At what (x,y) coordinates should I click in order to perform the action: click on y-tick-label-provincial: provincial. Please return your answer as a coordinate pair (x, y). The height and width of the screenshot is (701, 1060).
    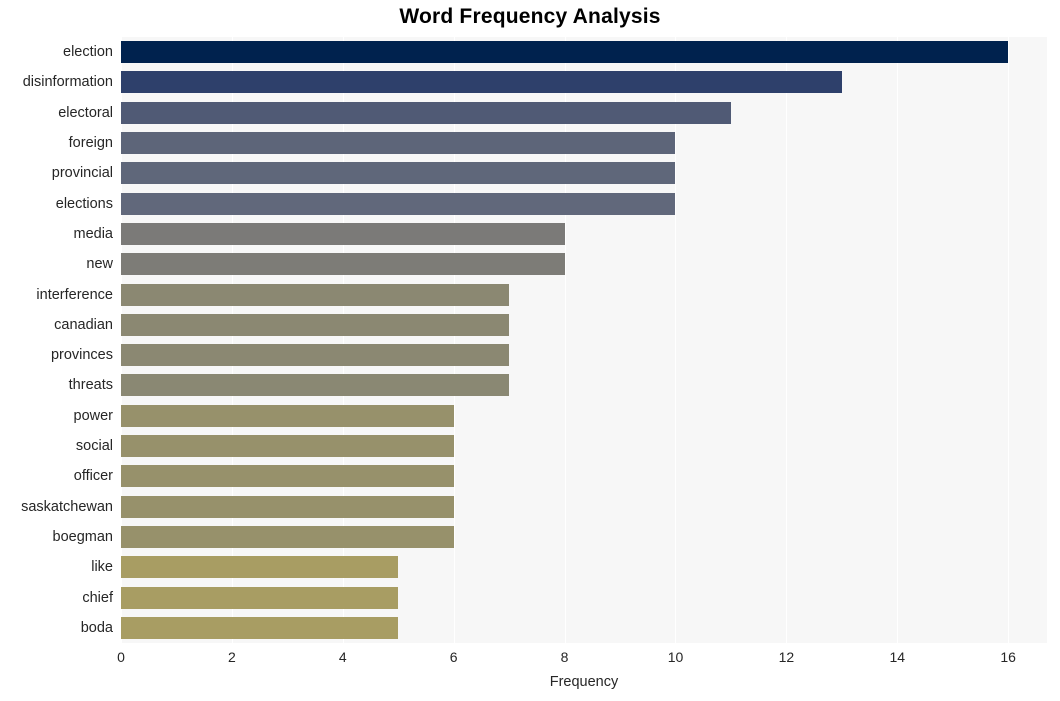
    Looking at the image, I should click on (82, 173).